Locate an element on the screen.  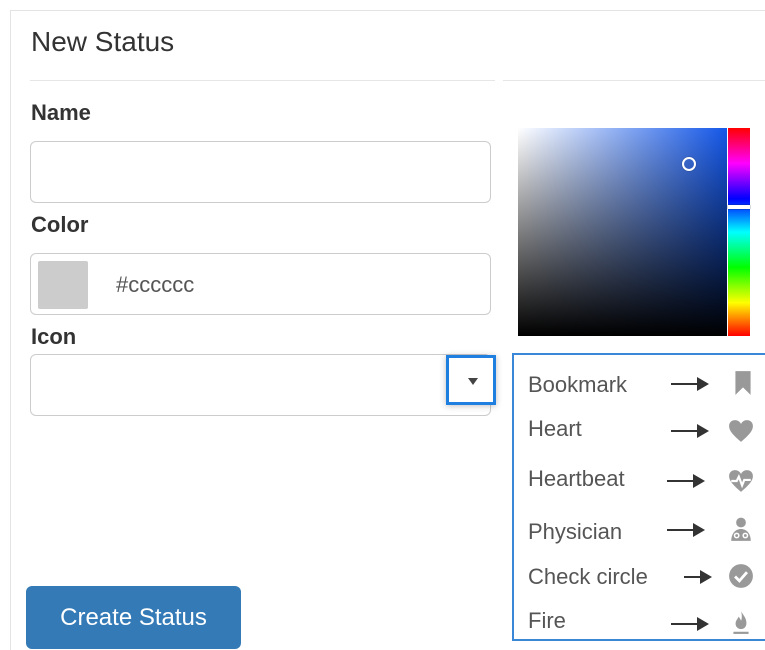
name-label: Name is located at coordinates (61, 112).